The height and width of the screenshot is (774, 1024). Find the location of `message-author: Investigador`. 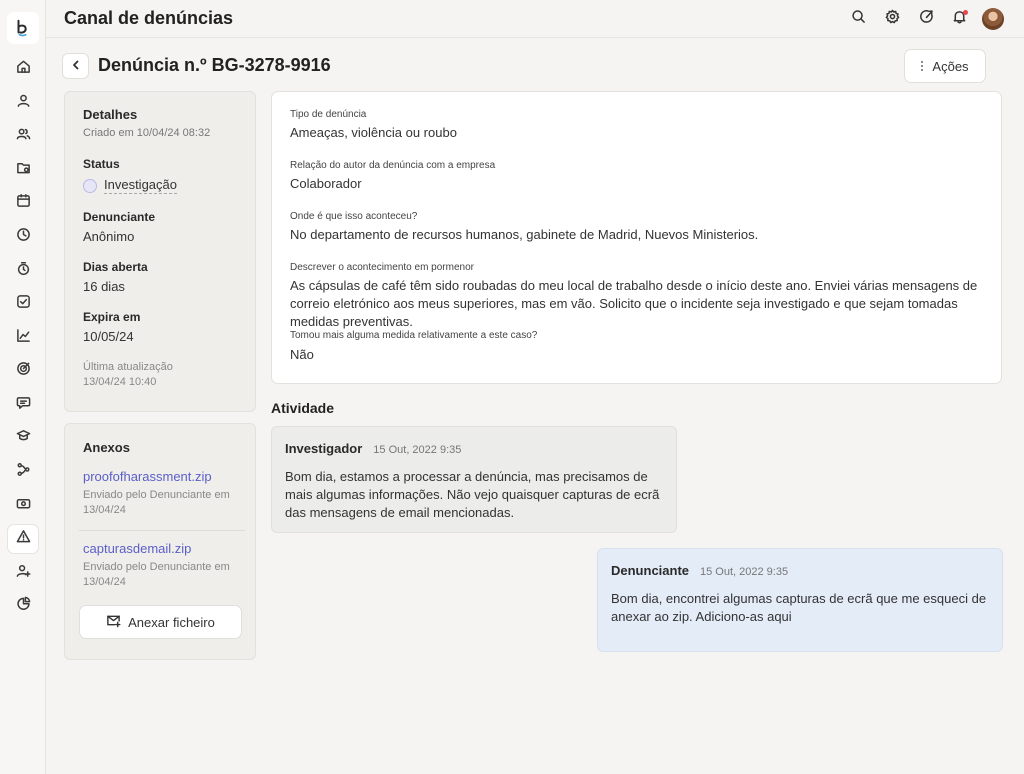

message-author: Investigador is located at coordinates (324, 448).